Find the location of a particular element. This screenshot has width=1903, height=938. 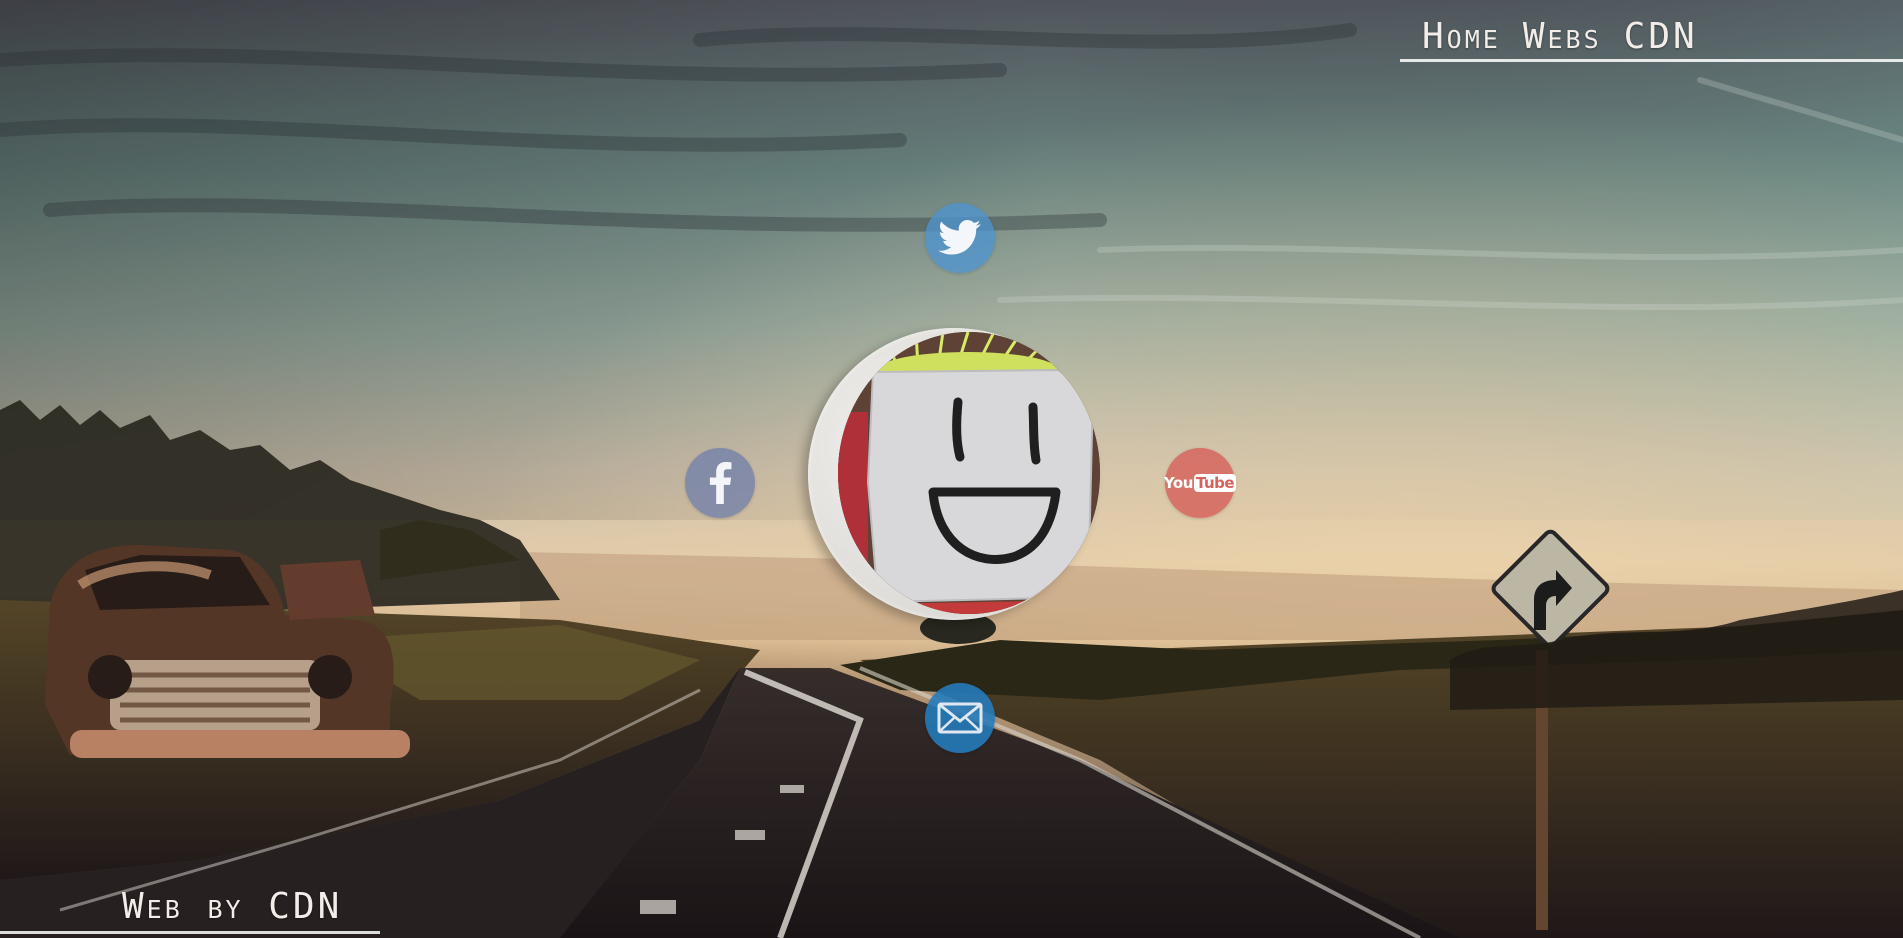

footer-credit: Web by CDN is located at coordinates (190, 912).